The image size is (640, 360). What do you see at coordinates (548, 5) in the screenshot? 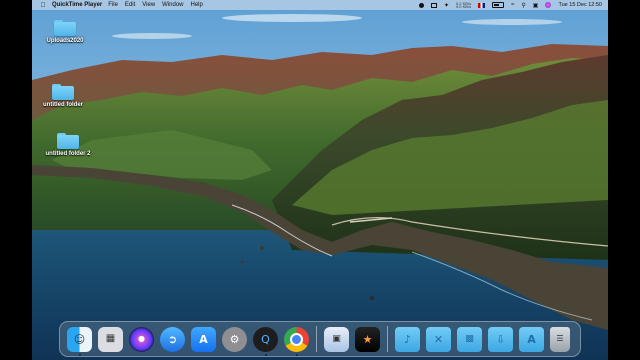
I see `siri-menu-icon` at bounding box center [548, 5].